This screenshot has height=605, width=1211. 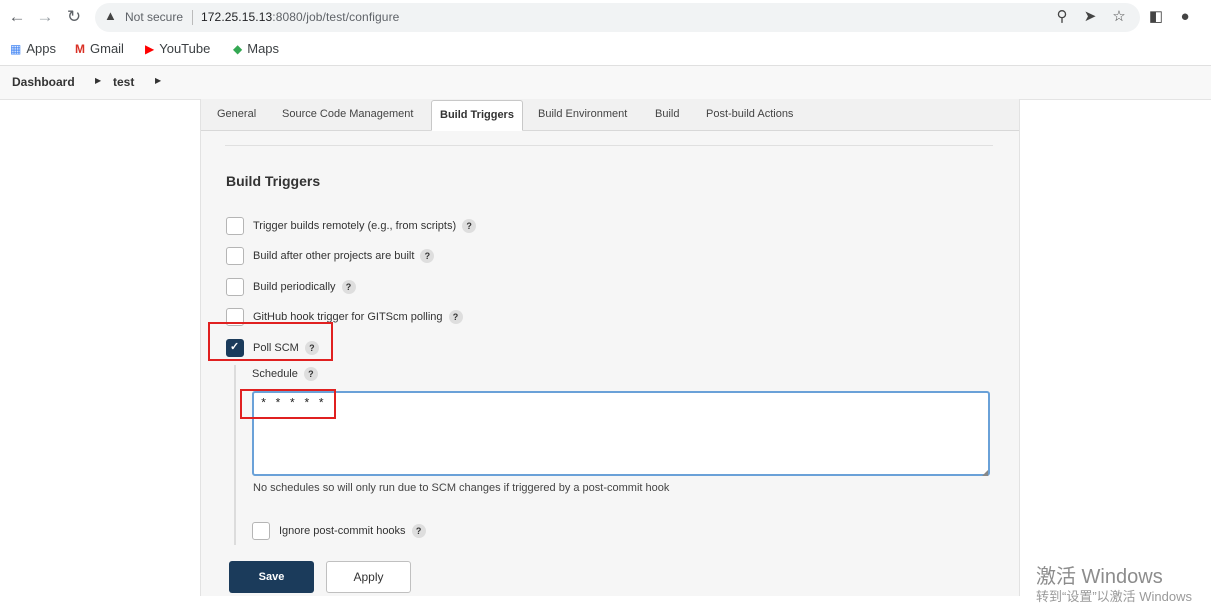 I want to click on trigger-github-hook-label: GitHub hook trigger for GITScm polling?, so click(x=358, y=317).